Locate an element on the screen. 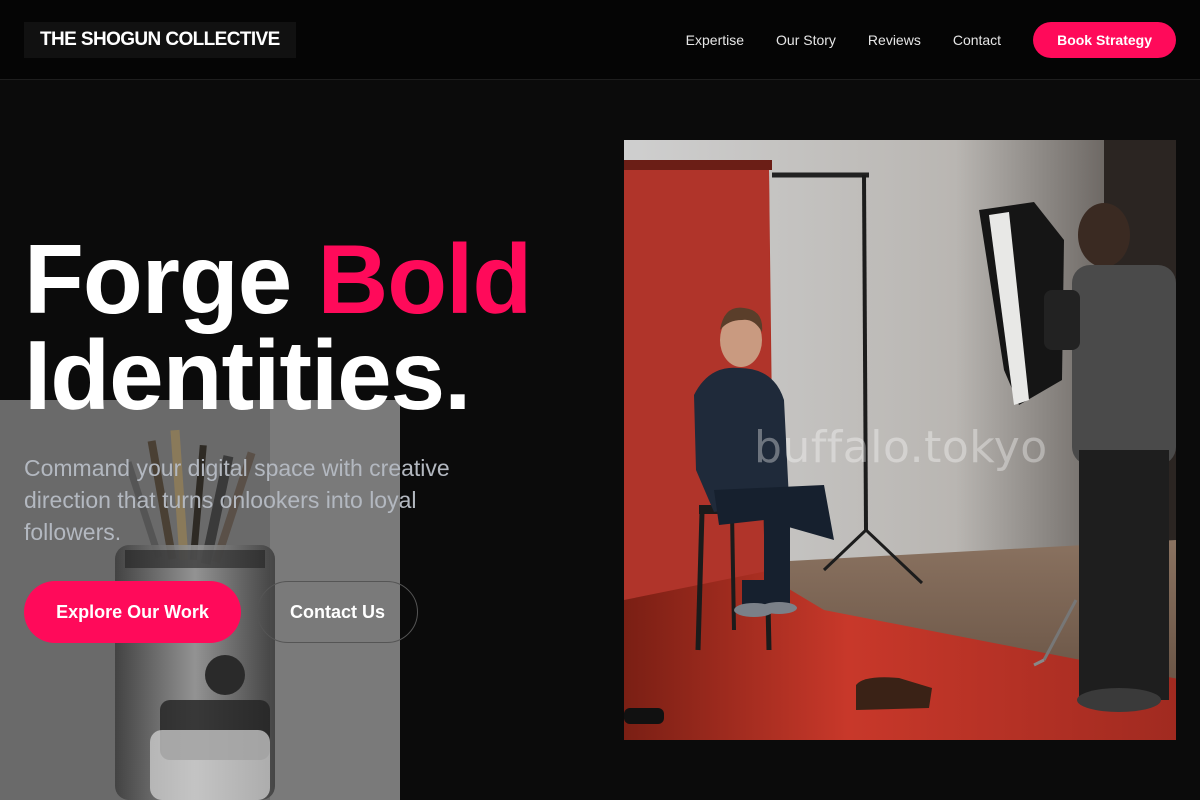 This screenshot has width=1200, height=800. headline-part-2: Identities. is located at coordinates (247, 375).